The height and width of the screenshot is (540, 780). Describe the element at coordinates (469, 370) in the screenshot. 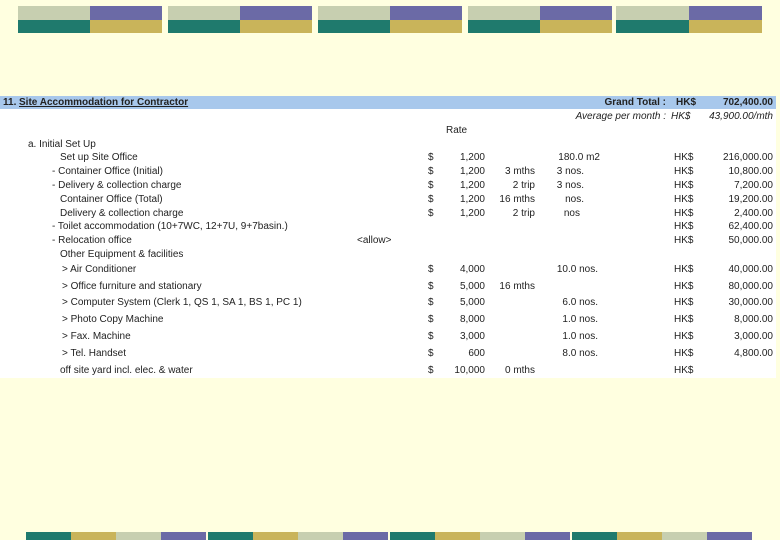

I see `row-rate: 10,000` at that location.